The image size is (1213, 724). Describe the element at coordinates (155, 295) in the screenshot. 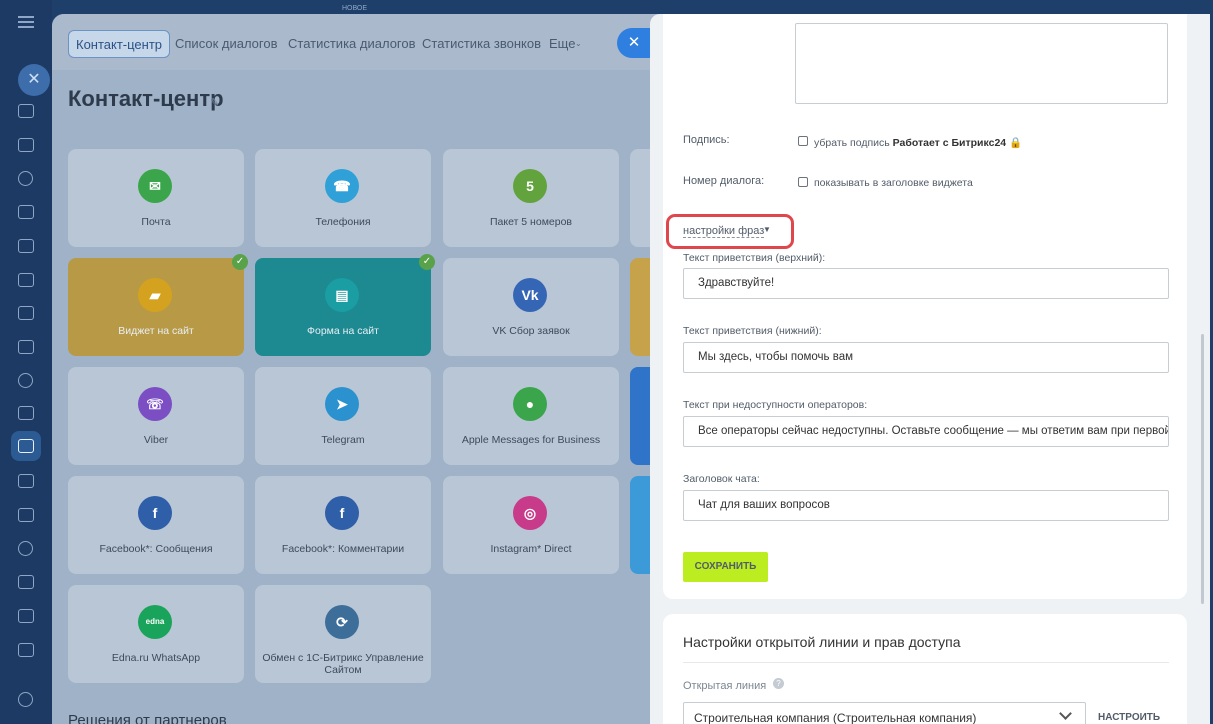

I see `chat-widget-icon: ▰` at that location.